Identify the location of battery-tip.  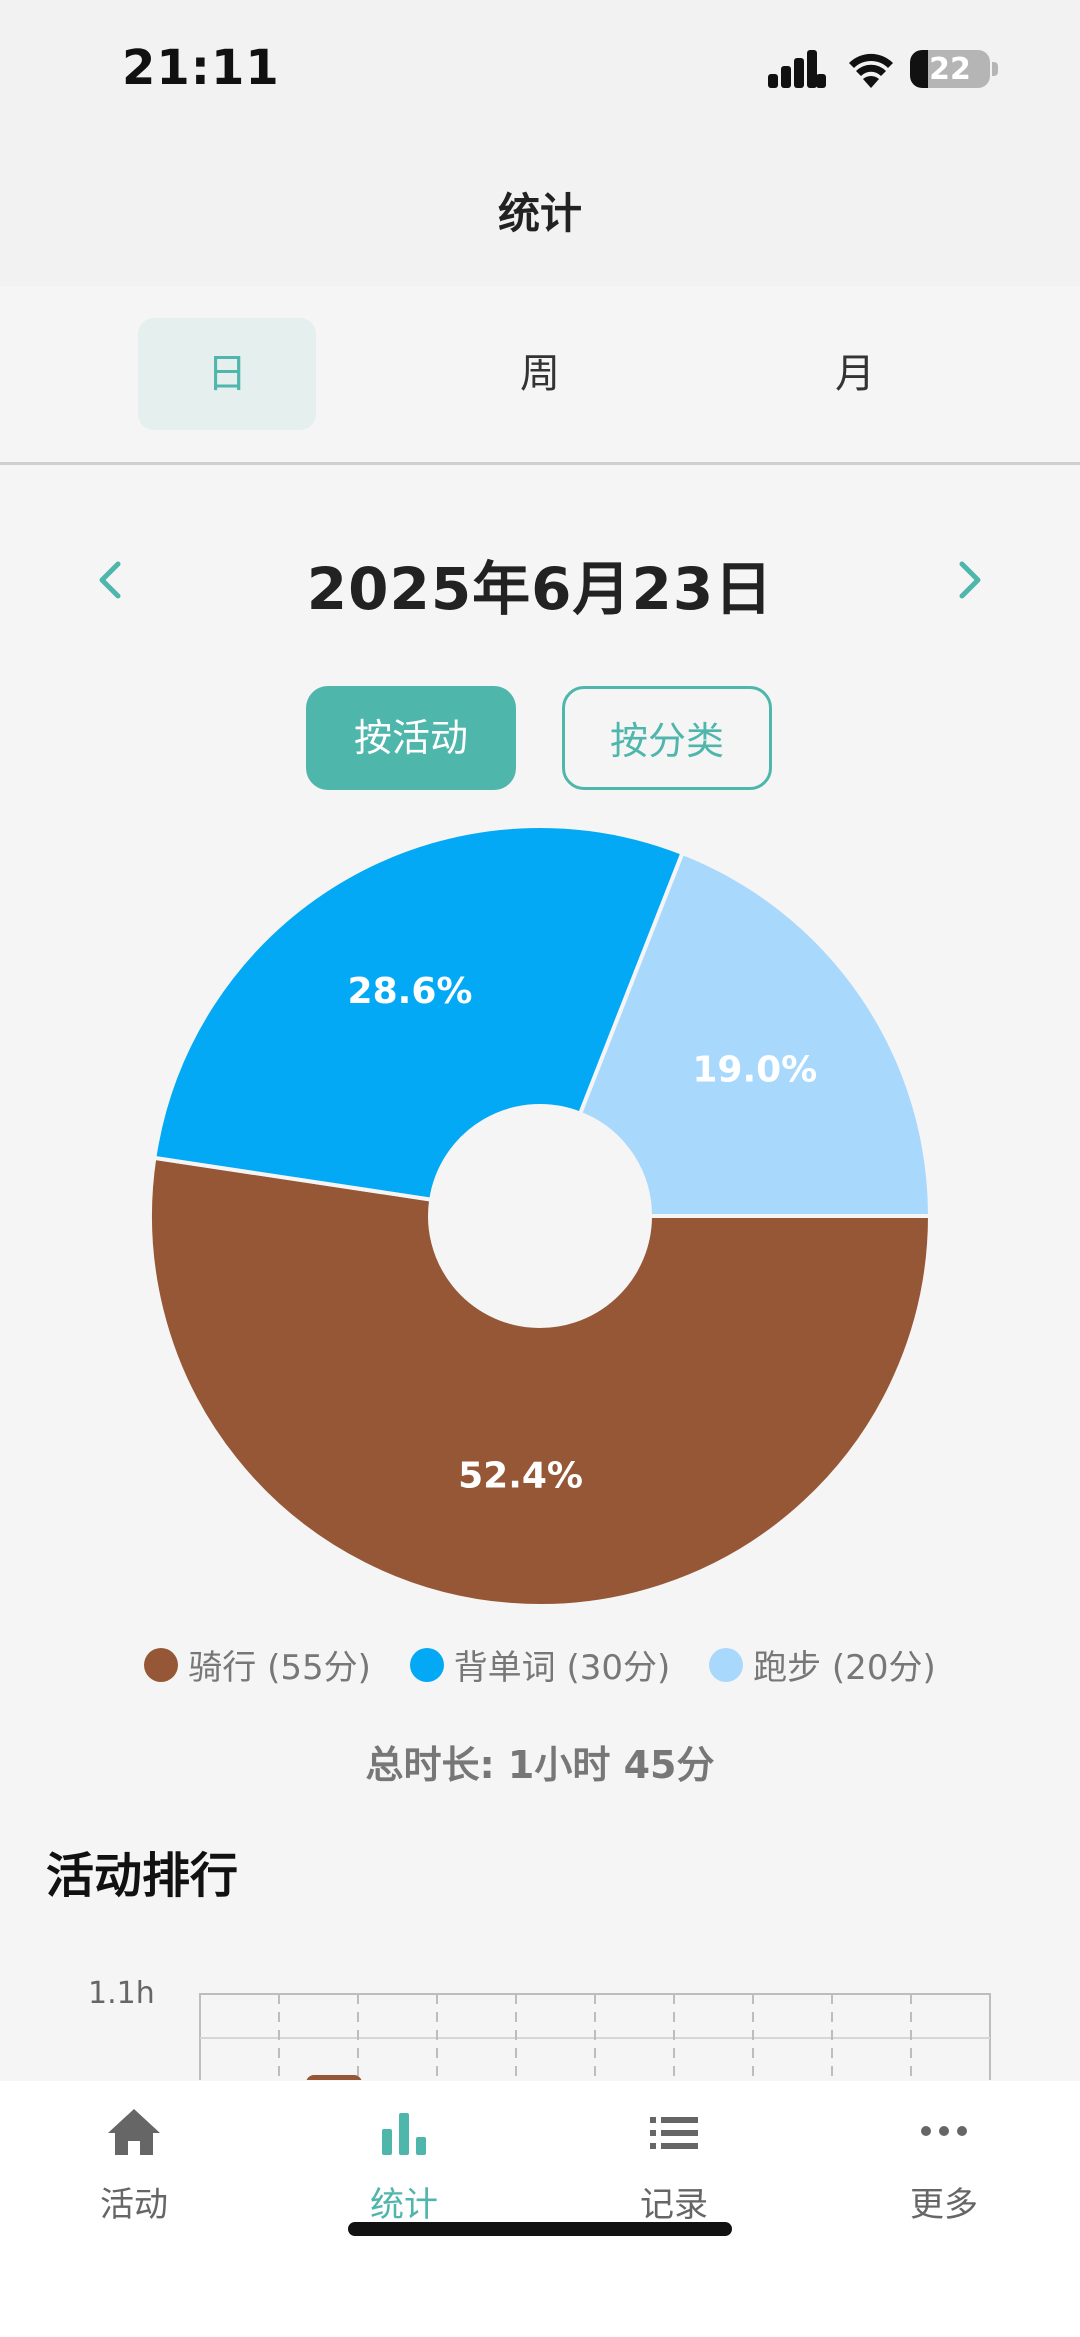
(995, 69).